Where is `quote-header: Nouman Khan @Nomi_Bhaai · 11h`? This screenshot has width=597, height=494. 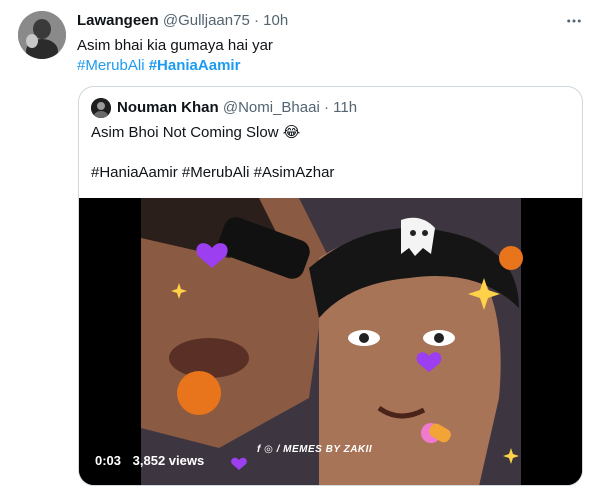 quote-header: Nouman Khan @Nomi_Bhaai · 11h is located at coordinates (237, 107).